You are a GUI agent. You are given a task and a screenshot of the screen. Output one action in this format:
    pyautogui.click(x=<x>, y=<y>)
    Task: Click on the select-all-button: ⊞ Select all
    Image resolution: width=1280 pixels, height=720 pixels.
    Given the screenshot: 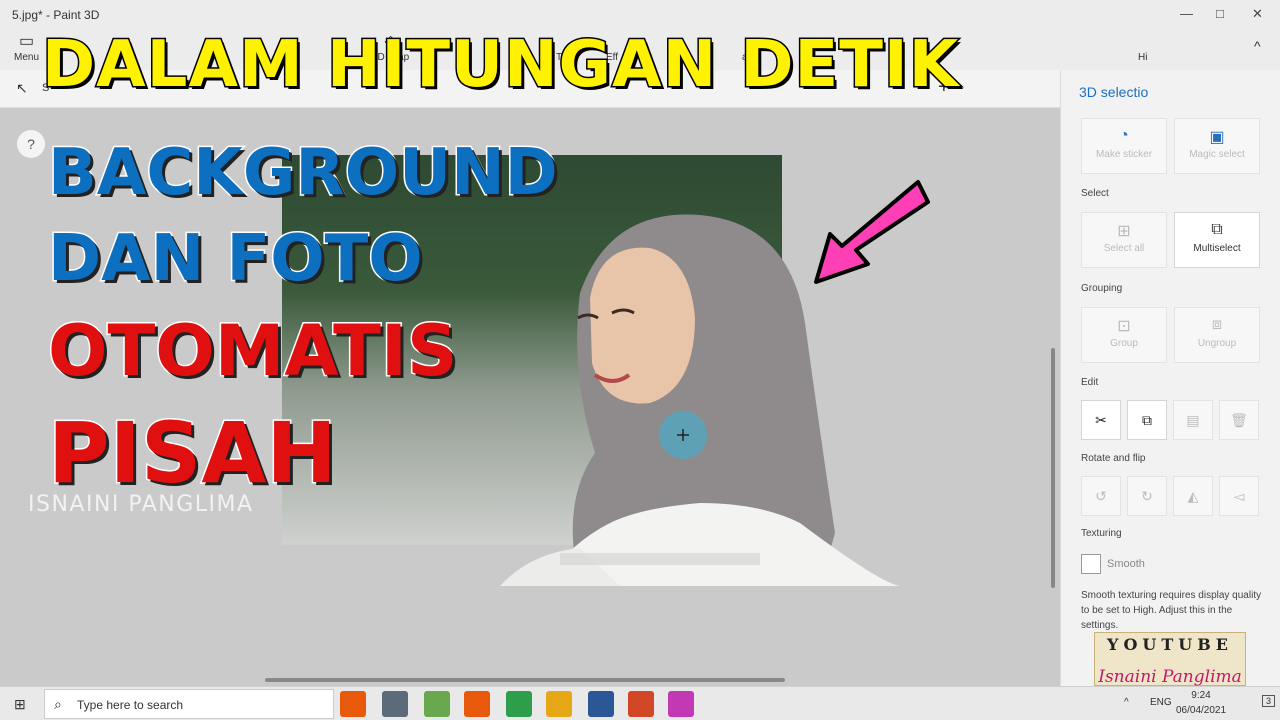 What is the action you would take?
    pyautogui.click(x=1124, y=240)
    